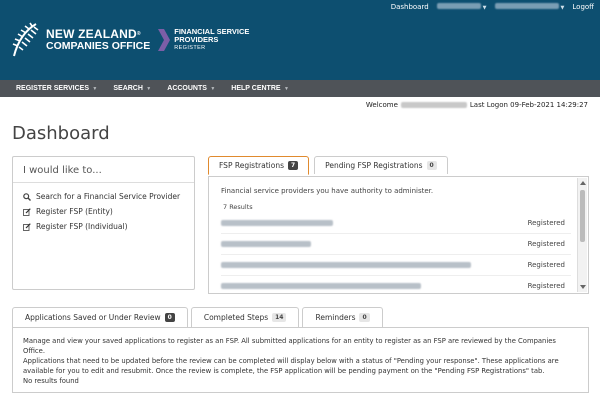  What do you see at coordinates (238, 207) in the screenshot?
I see `results-count: 7 Results` at bounding box center [238, 207].